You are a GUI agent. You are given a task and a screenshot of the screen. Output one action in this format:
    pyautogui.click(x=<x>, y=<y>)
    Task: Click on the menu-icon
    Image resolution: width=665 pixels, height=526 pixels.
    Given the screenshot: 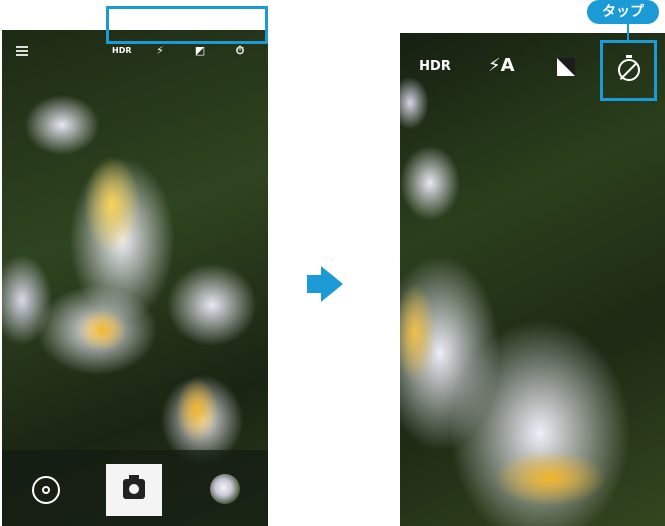 What is the action you would take?
    pyautogui.click(x=22, y=51)
    